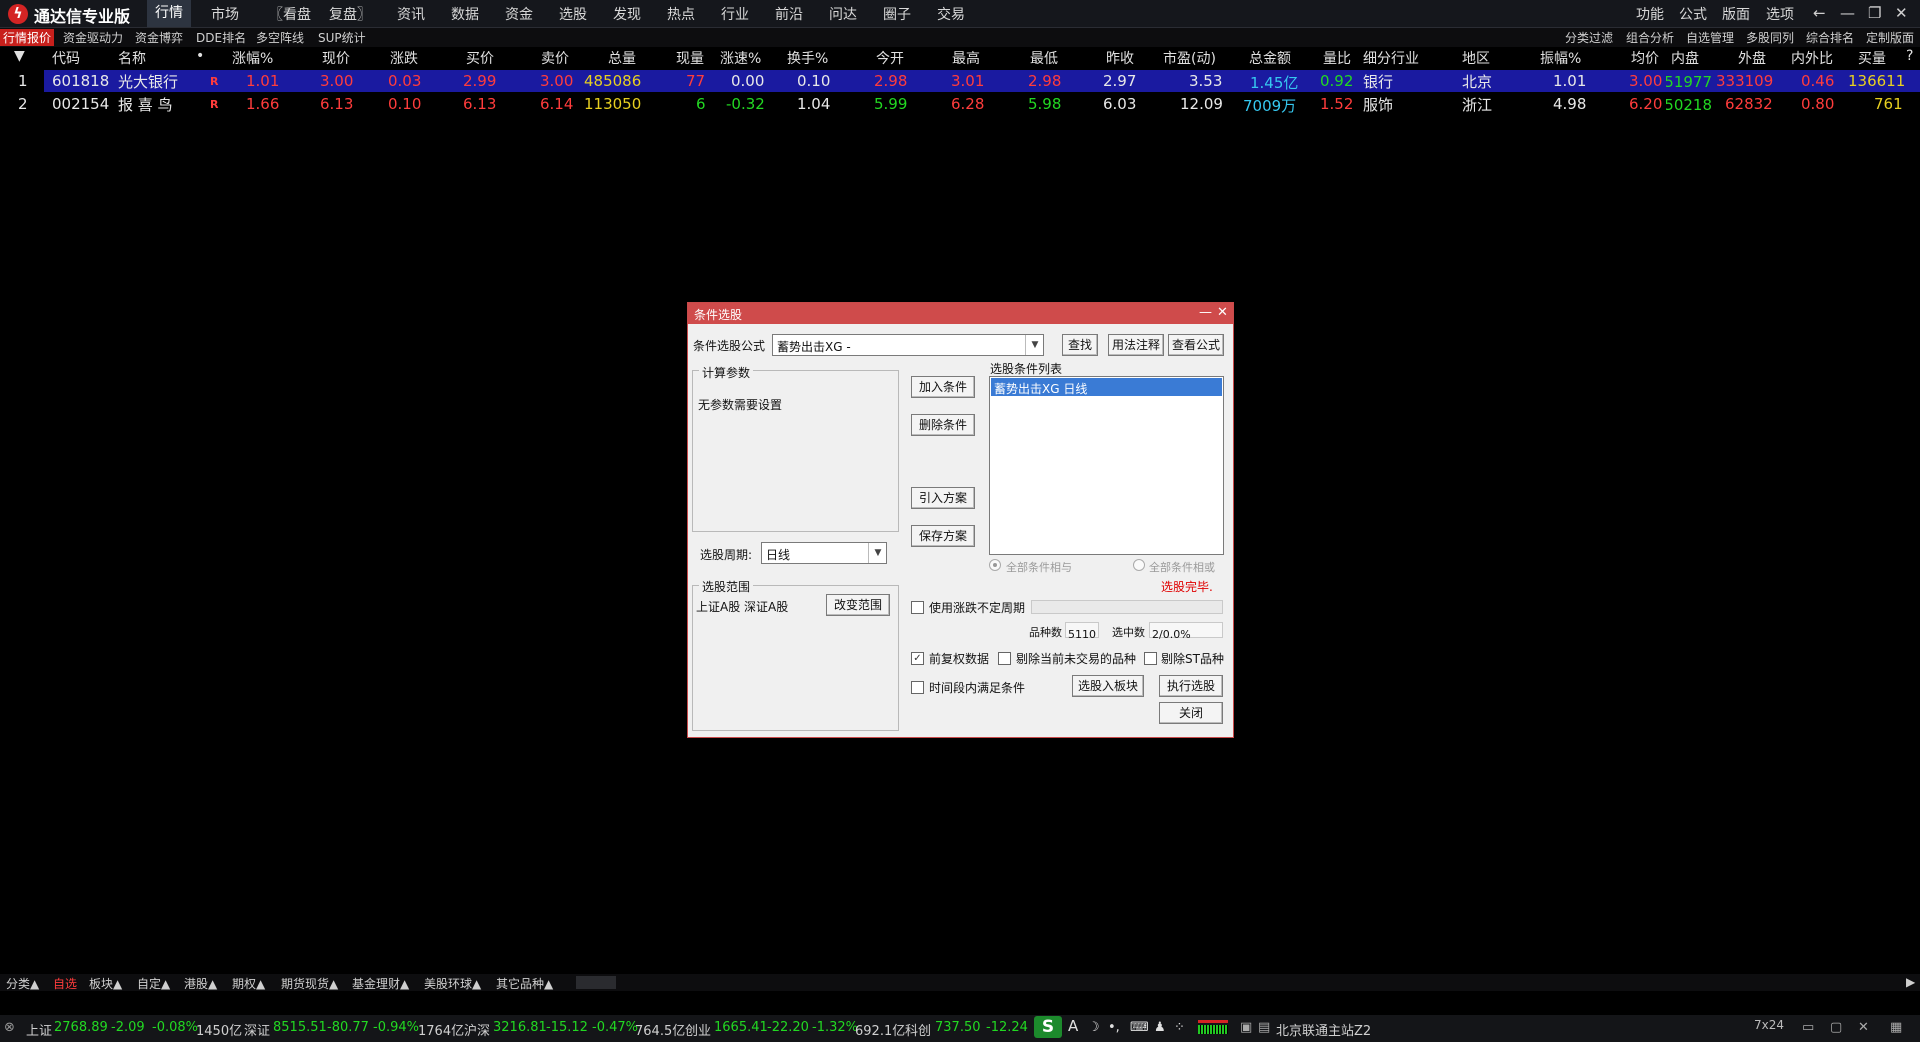  What do you see at coordinates (681, 14) in the screenshot?
I see `menu-redian: 热点` at bounding box center [681, 14].